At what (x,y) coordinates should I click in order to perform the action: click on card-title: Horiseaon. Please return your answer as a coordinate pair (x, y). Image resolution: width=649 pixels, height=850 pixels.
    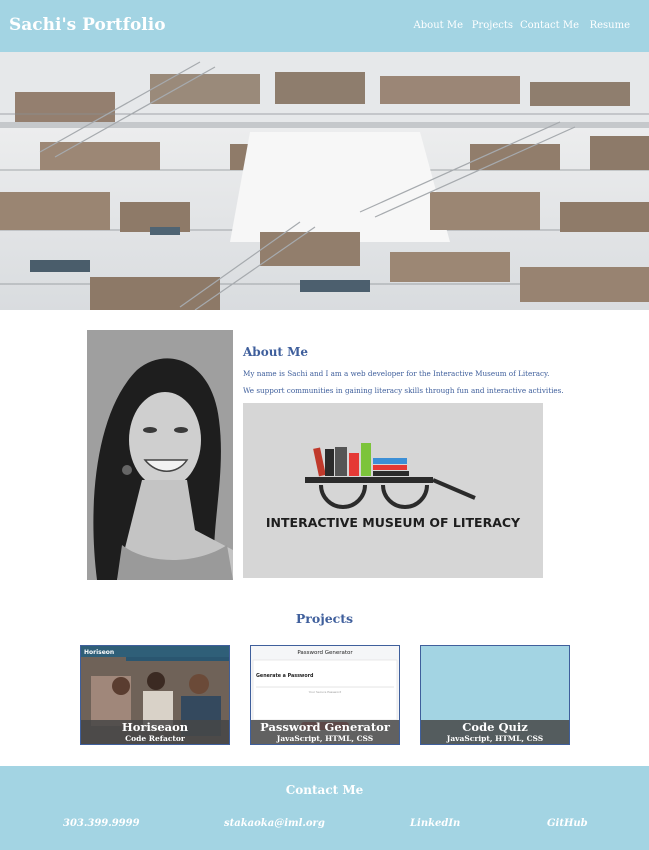
    Looking at the image, I should click on (155, 727).